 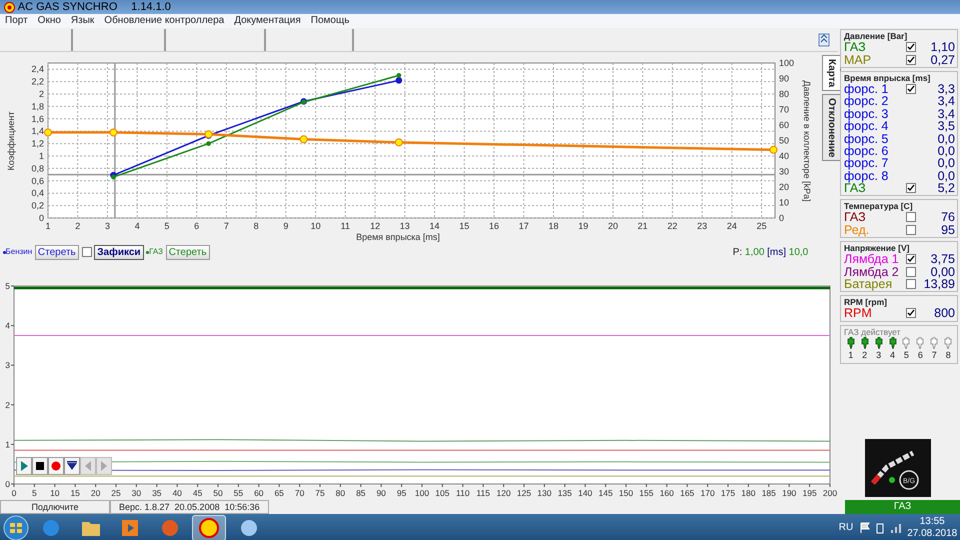 What do you see at coordinates (37, 168) in the screenshot?
I see `y-tick-label: 0,8` at bounding box center [37, 168].